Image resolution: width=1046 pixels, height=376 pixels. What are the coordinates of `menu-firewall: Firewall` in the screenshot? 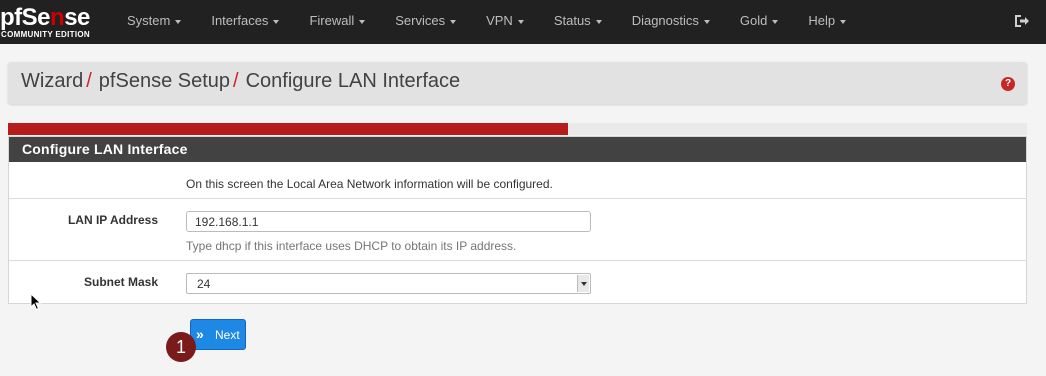 It's located at (337, 22).